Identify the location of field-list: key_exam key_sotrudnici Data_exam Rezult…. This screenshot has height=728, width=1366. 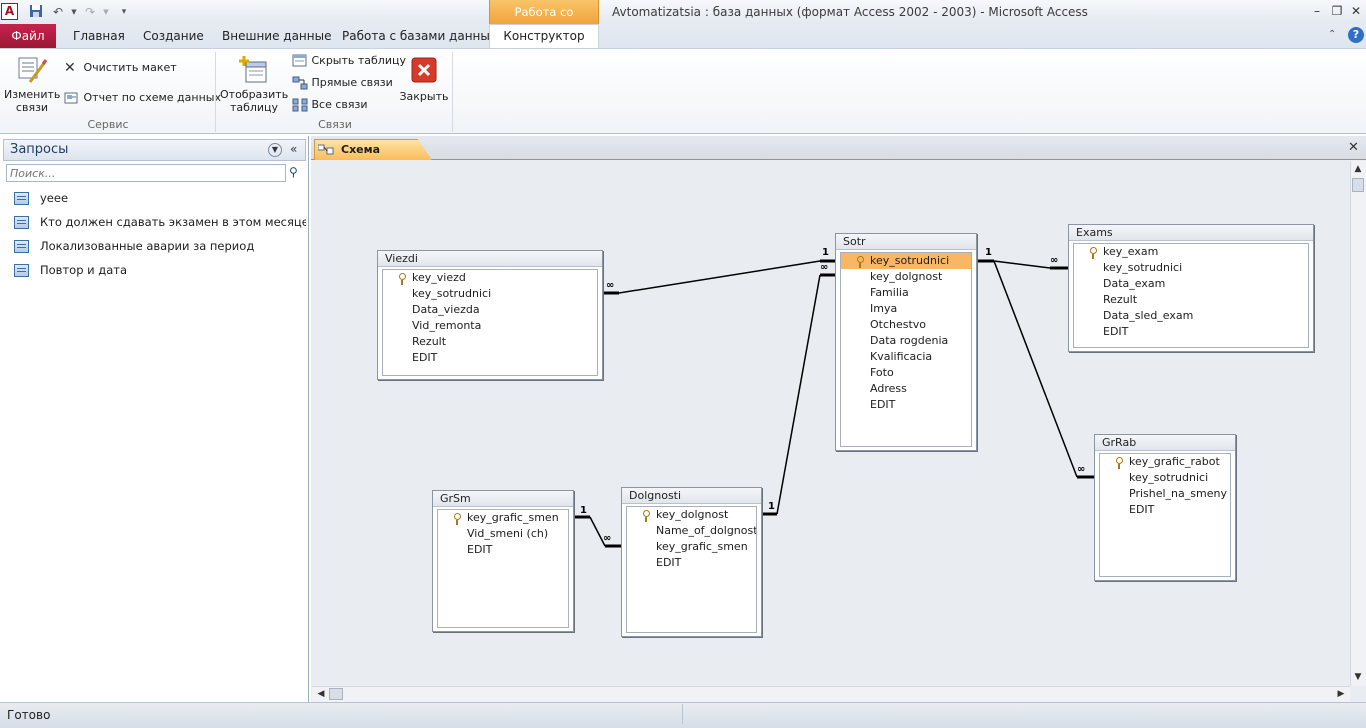
(1191, 295).